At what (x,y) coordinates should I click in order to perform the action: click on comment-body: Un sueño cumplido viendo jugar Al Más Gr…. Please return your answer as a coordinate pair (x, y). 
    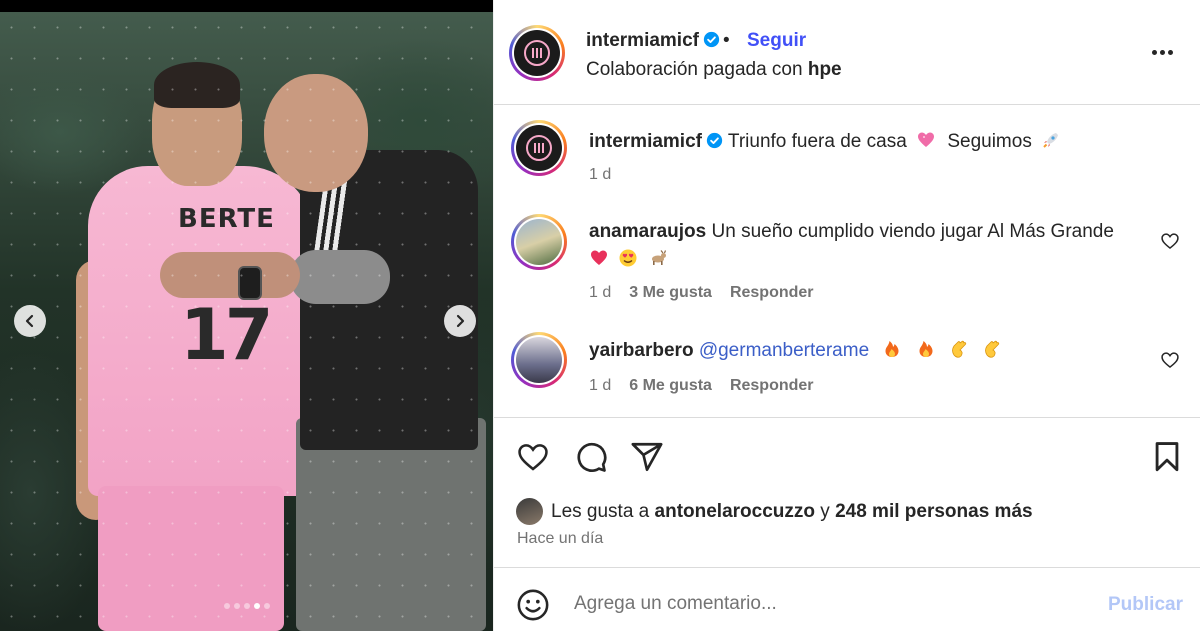
    Looking at the image, I should click on (912, 231).